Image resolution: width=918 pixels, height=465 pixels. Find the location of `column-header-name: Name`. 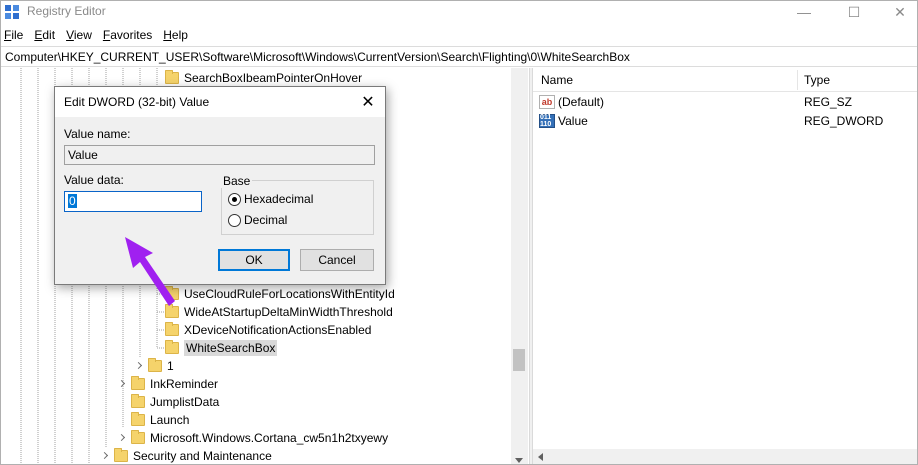

column-header-name: Name is located at coordinates (557, 80).